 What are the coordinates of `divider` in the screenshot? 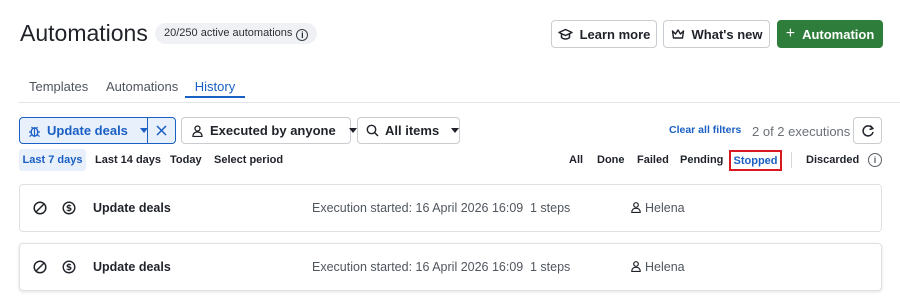 It's located at (791, 160).